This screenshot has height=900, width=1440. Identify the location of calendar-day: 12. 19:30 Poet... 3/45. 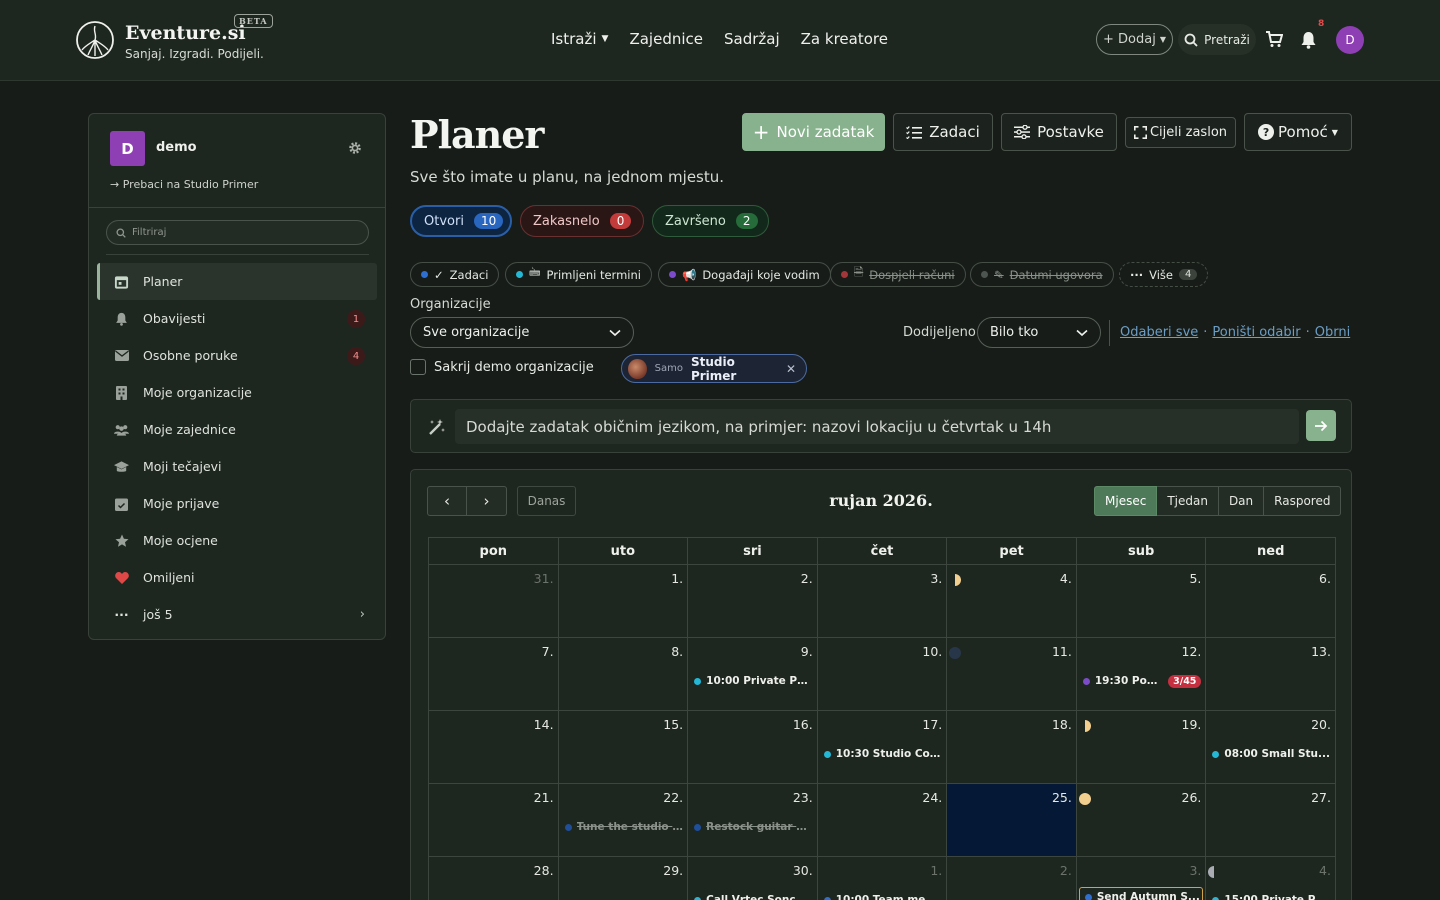
(1141, 674).